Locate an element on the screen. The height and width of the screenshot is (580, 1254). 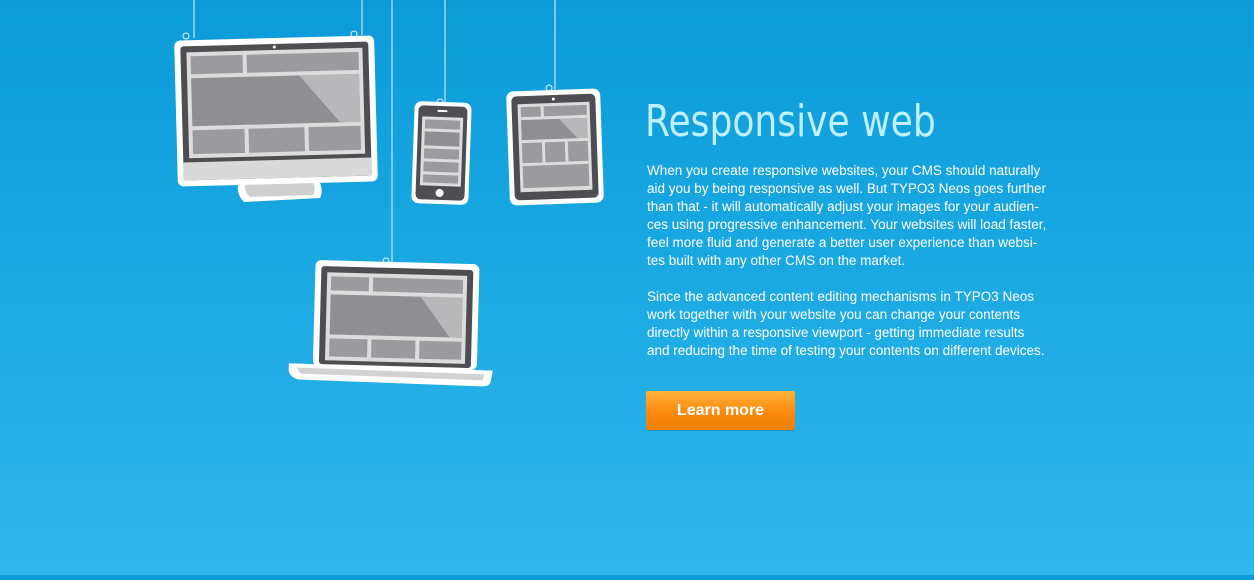
laptop-icon is located at coordinates (390, 323).